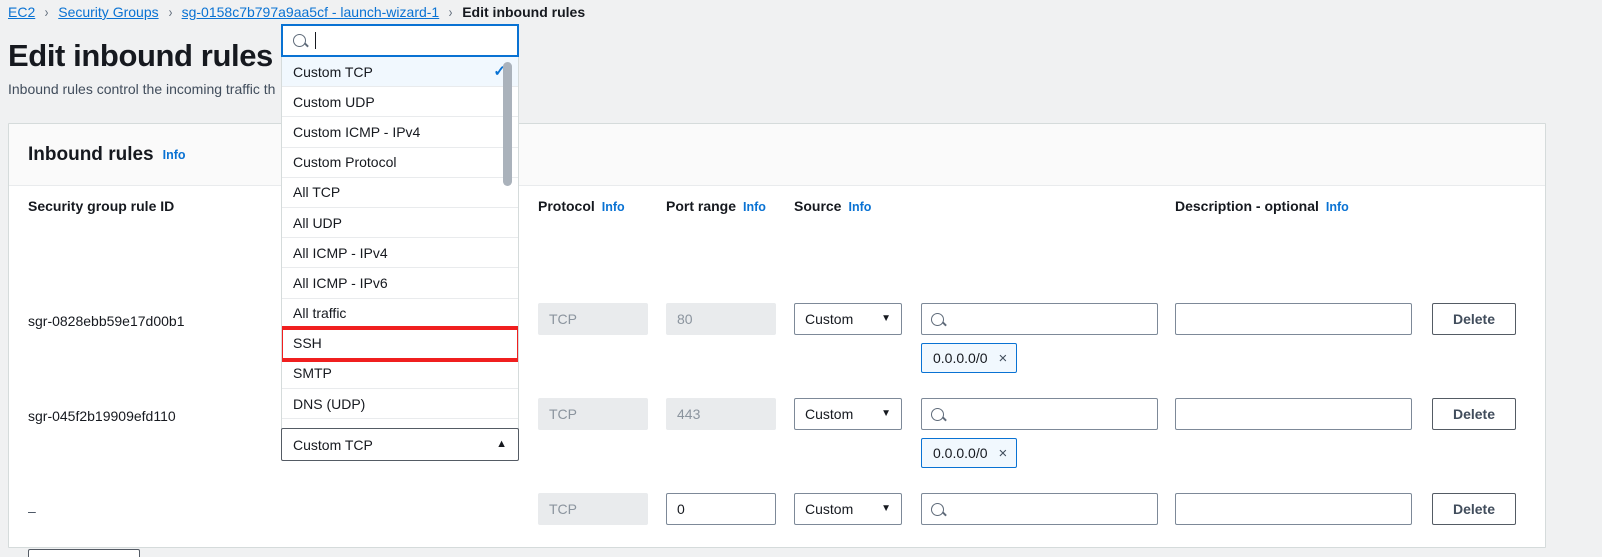  What do you see at coordinates (307, 343) in the screenshot?
I see `dropdown-option-label: SSH` at bounding box center [307, 343].